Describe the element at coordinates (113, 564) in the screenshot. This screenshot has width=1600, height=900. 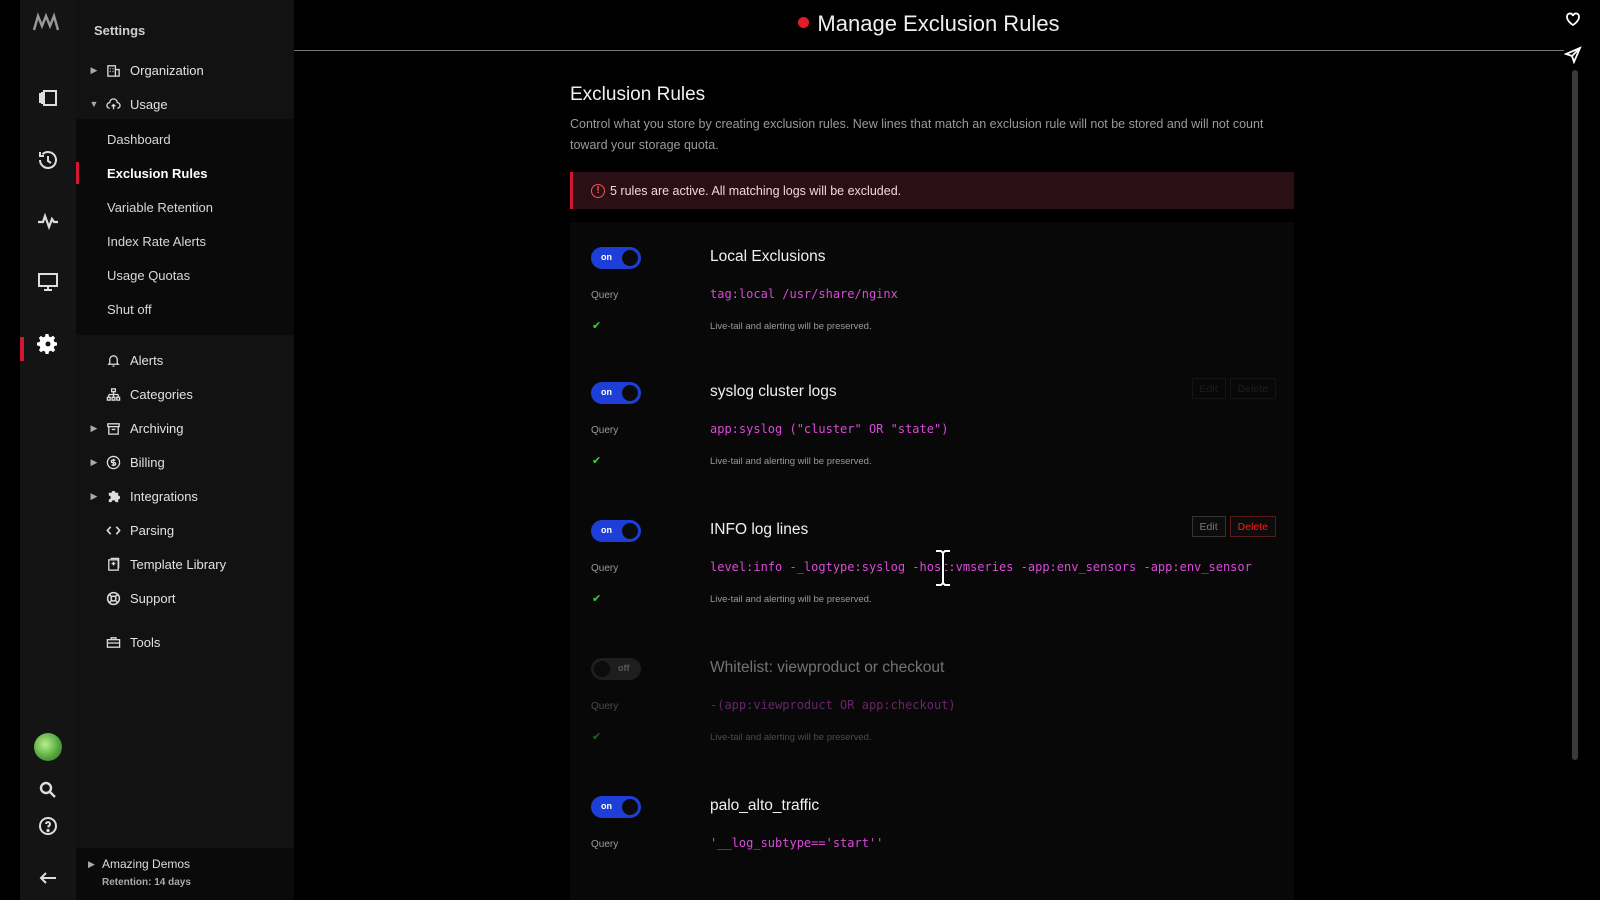
I see `template-icon` at that location.